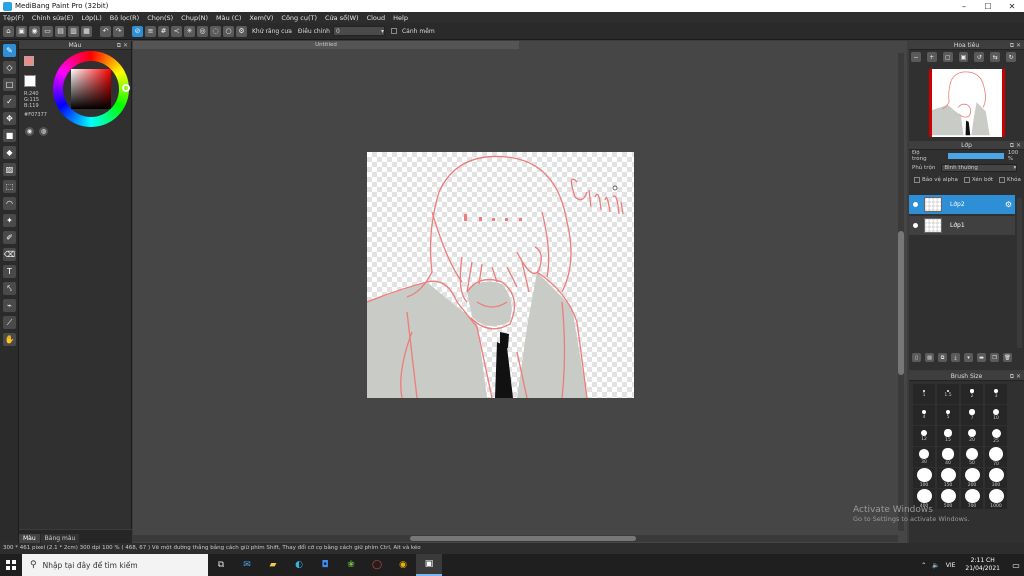  What do you see at coordinates (299, 565) in the screenshot?
I see `edge-icon: ◐` at bounding box center [299, 565].